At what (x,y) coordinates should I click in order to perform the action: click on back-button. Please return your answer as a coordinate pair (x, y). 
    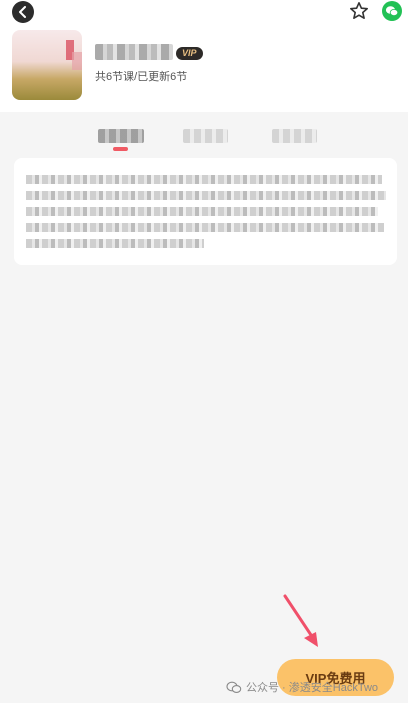
    Looking at the image, I should click on (23, 12).